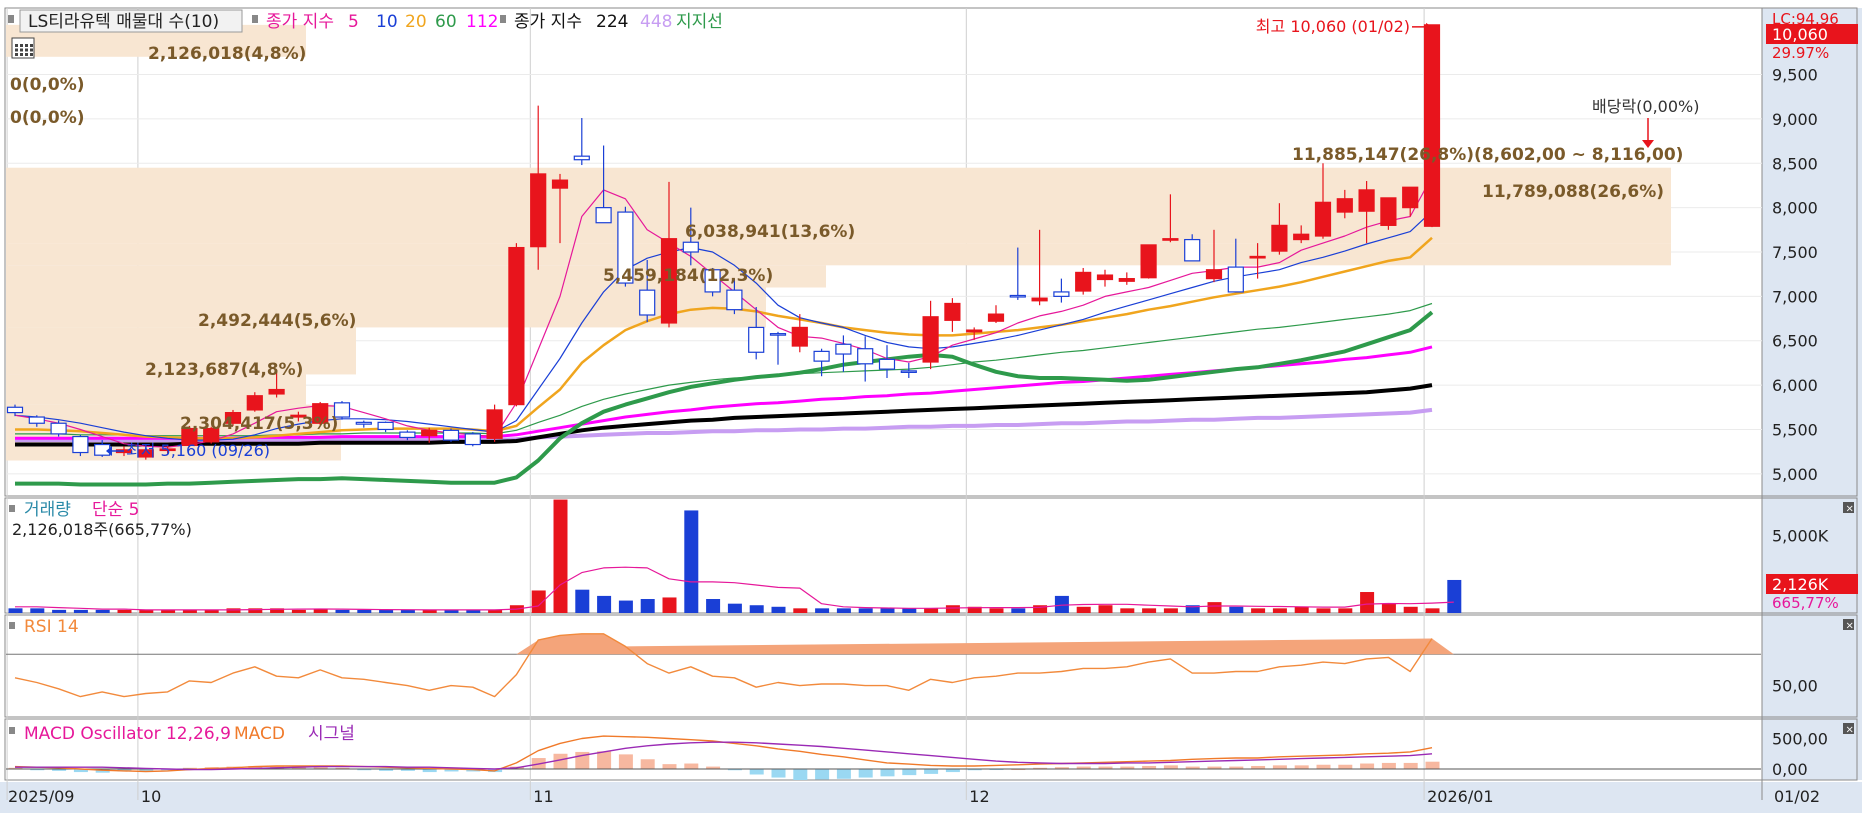  I want to click on y-tick-label: 5,500, so click(1795, 429).